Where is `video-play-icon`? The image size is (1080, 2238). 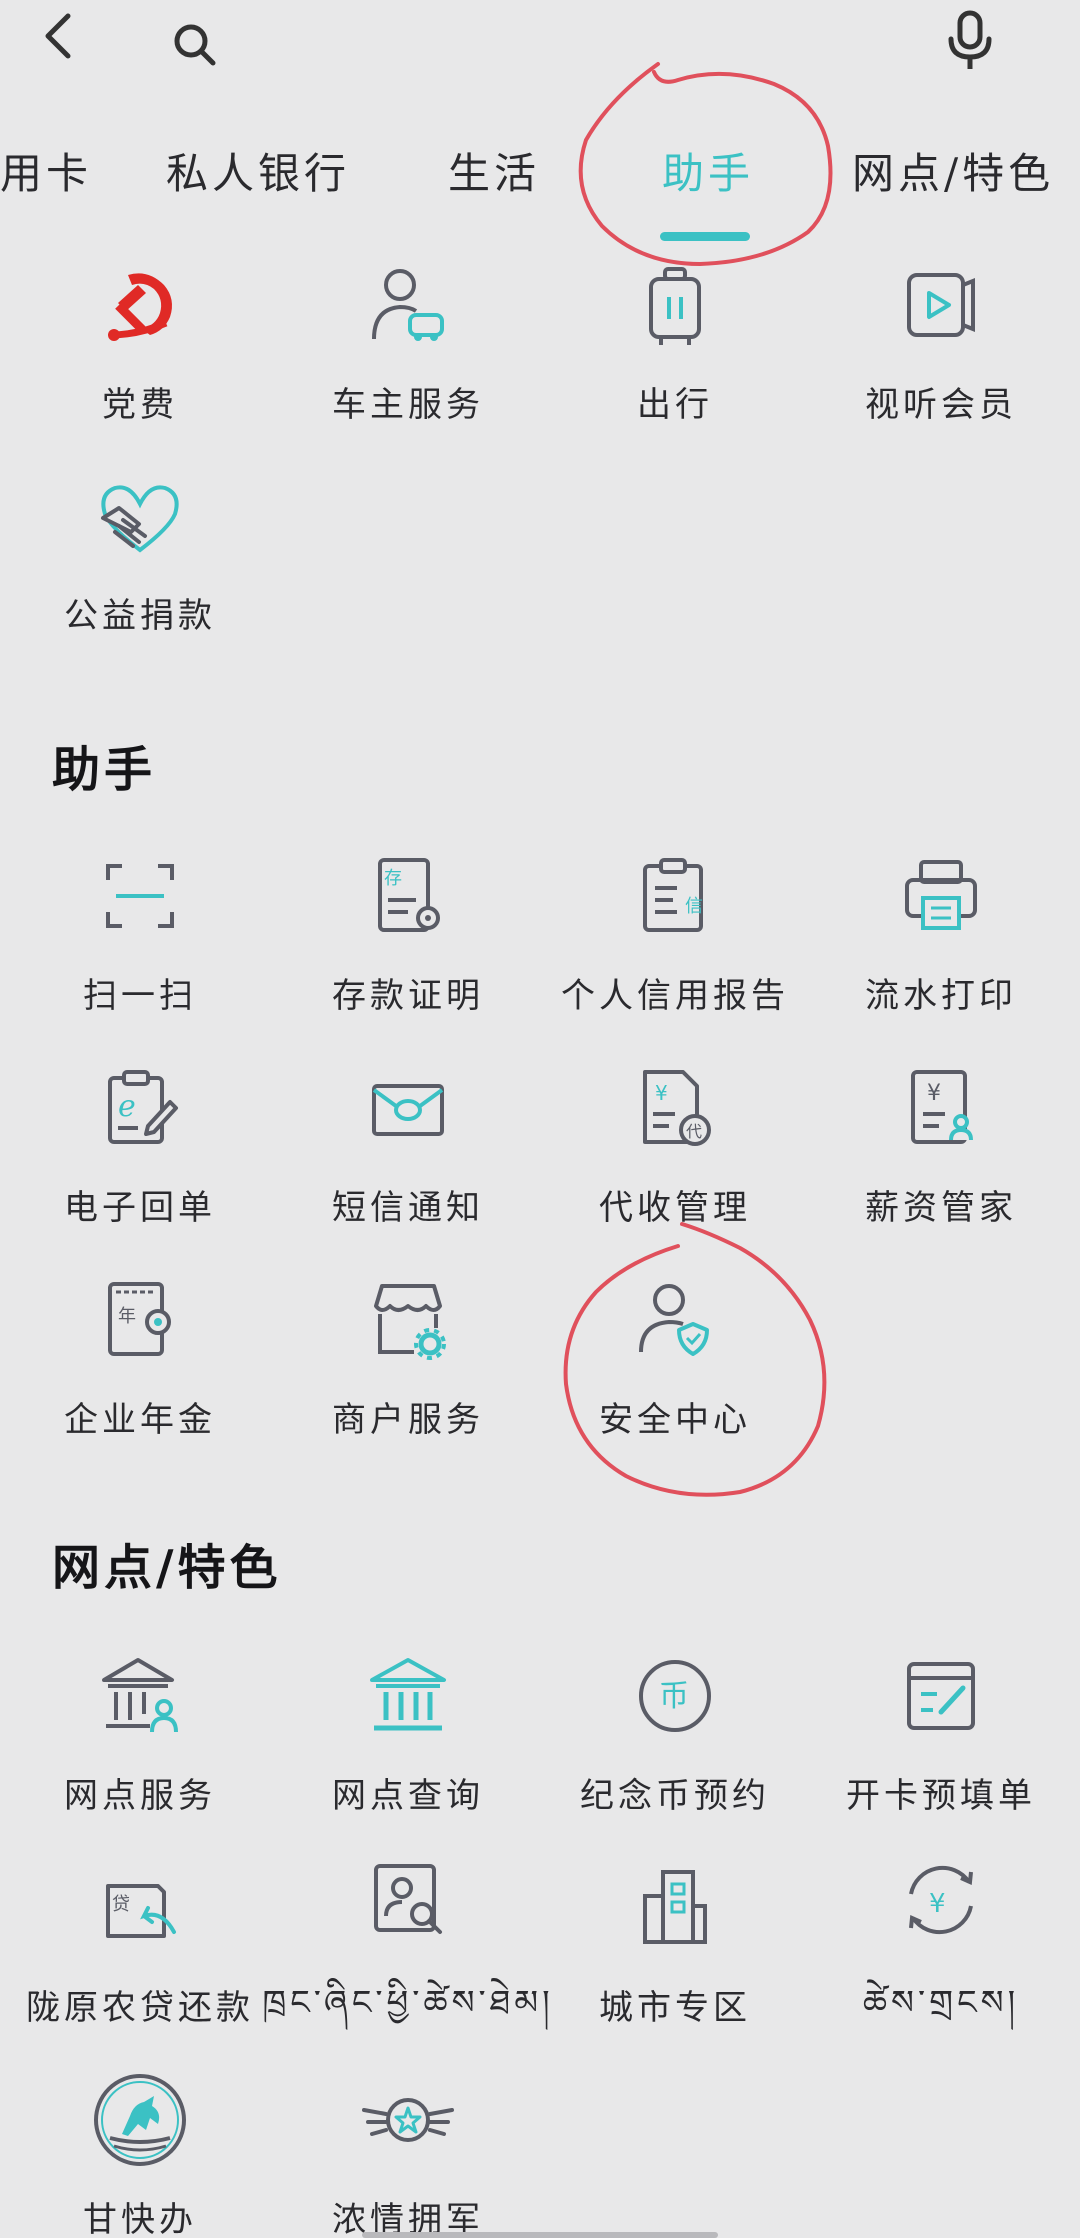
video-play-icon is located at coordinates (941, 305).